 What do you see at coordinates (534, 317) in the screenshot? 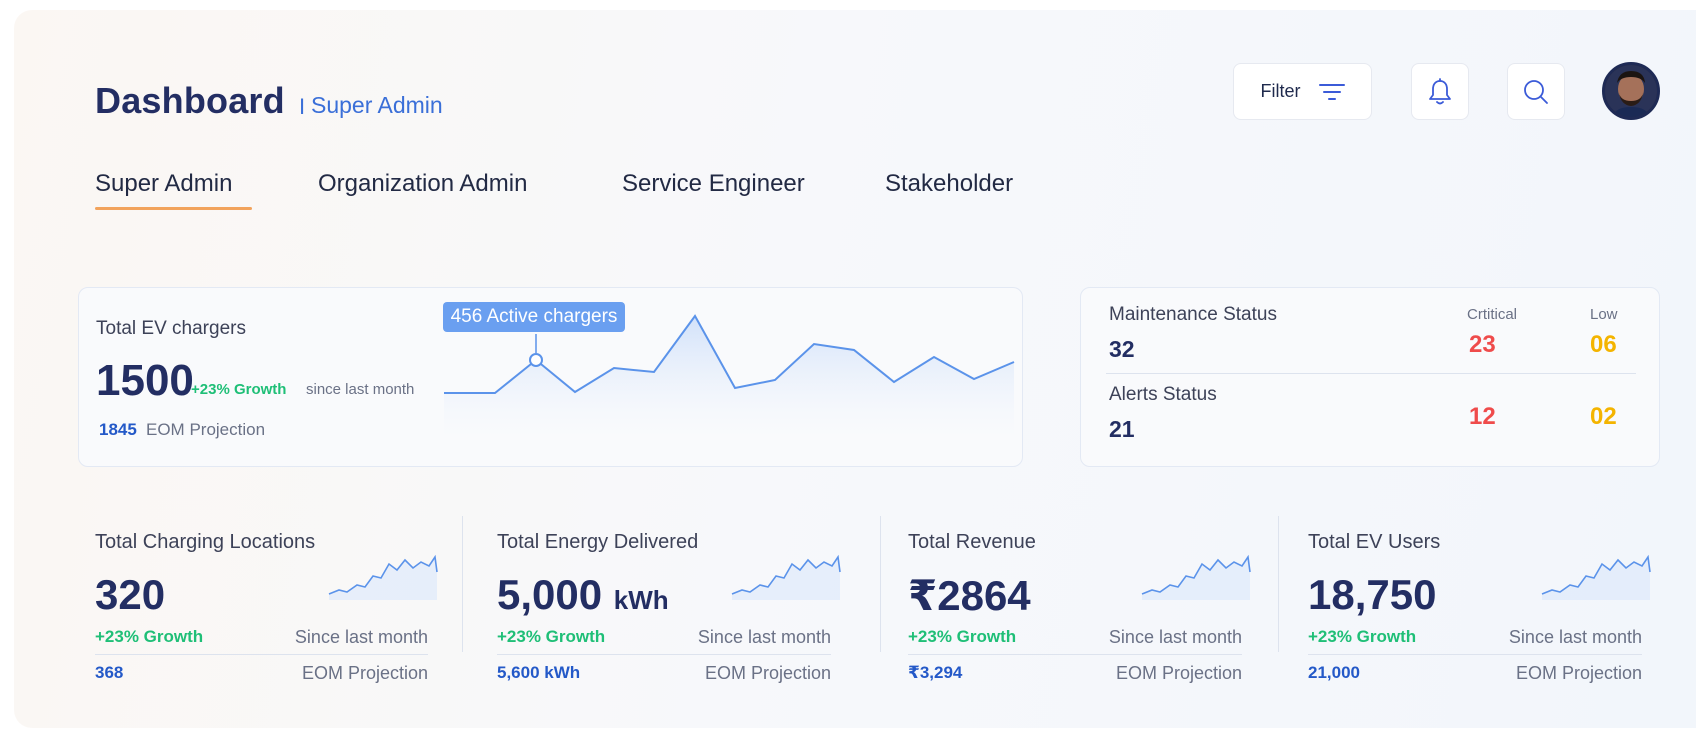
I see `active-chargers-tooltip: 456 Active chargers` at bounding box center [534, 317].